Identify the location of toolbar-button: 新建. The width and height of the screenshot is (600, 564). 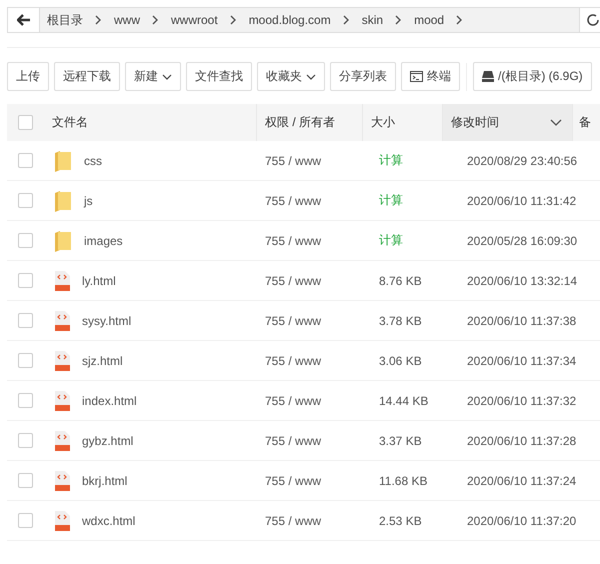
(153, 76).